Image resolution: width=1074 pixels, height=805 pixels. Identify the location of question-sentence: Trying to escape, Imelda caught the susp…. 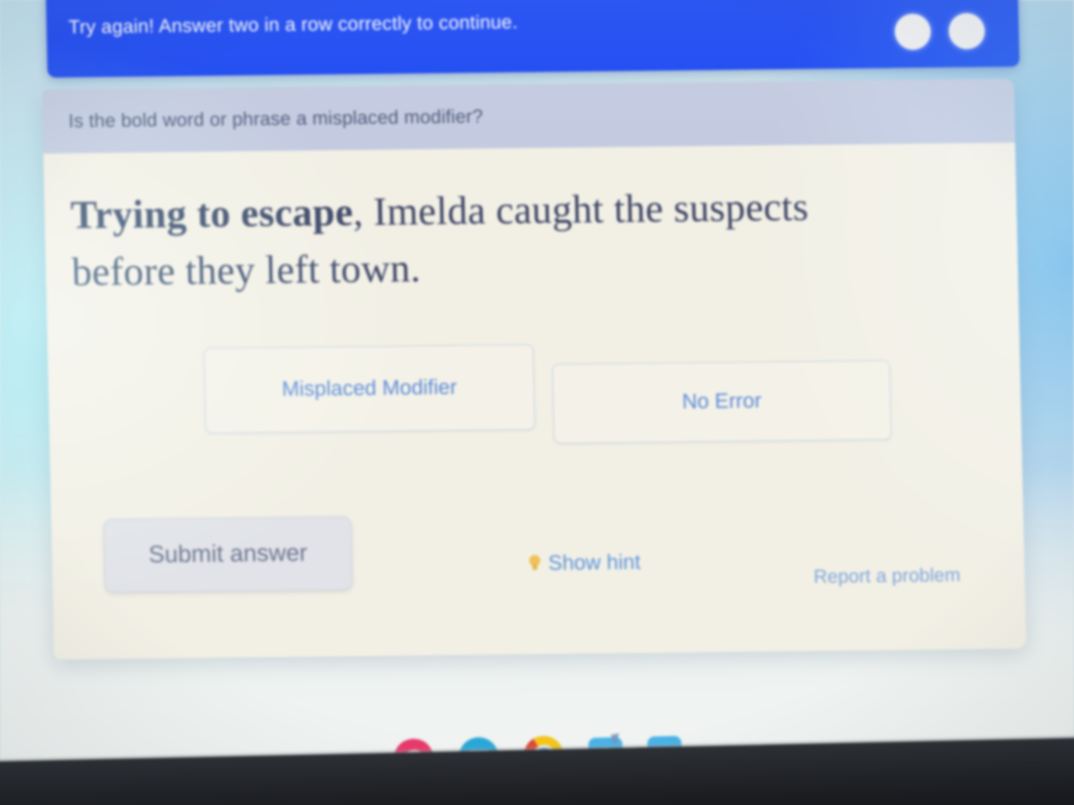
(486, 239).